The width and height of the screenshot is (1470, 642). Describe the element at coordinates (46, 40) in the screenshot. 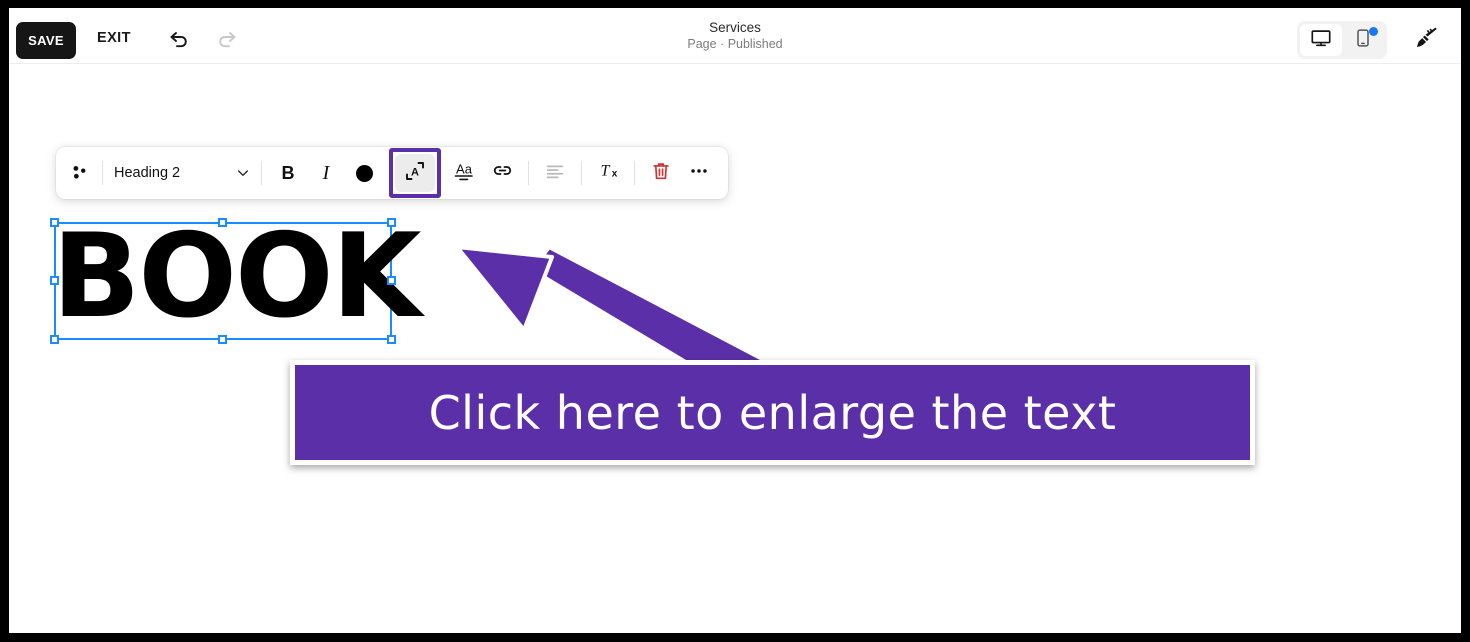

I see `save-button: SAVE` at that location.